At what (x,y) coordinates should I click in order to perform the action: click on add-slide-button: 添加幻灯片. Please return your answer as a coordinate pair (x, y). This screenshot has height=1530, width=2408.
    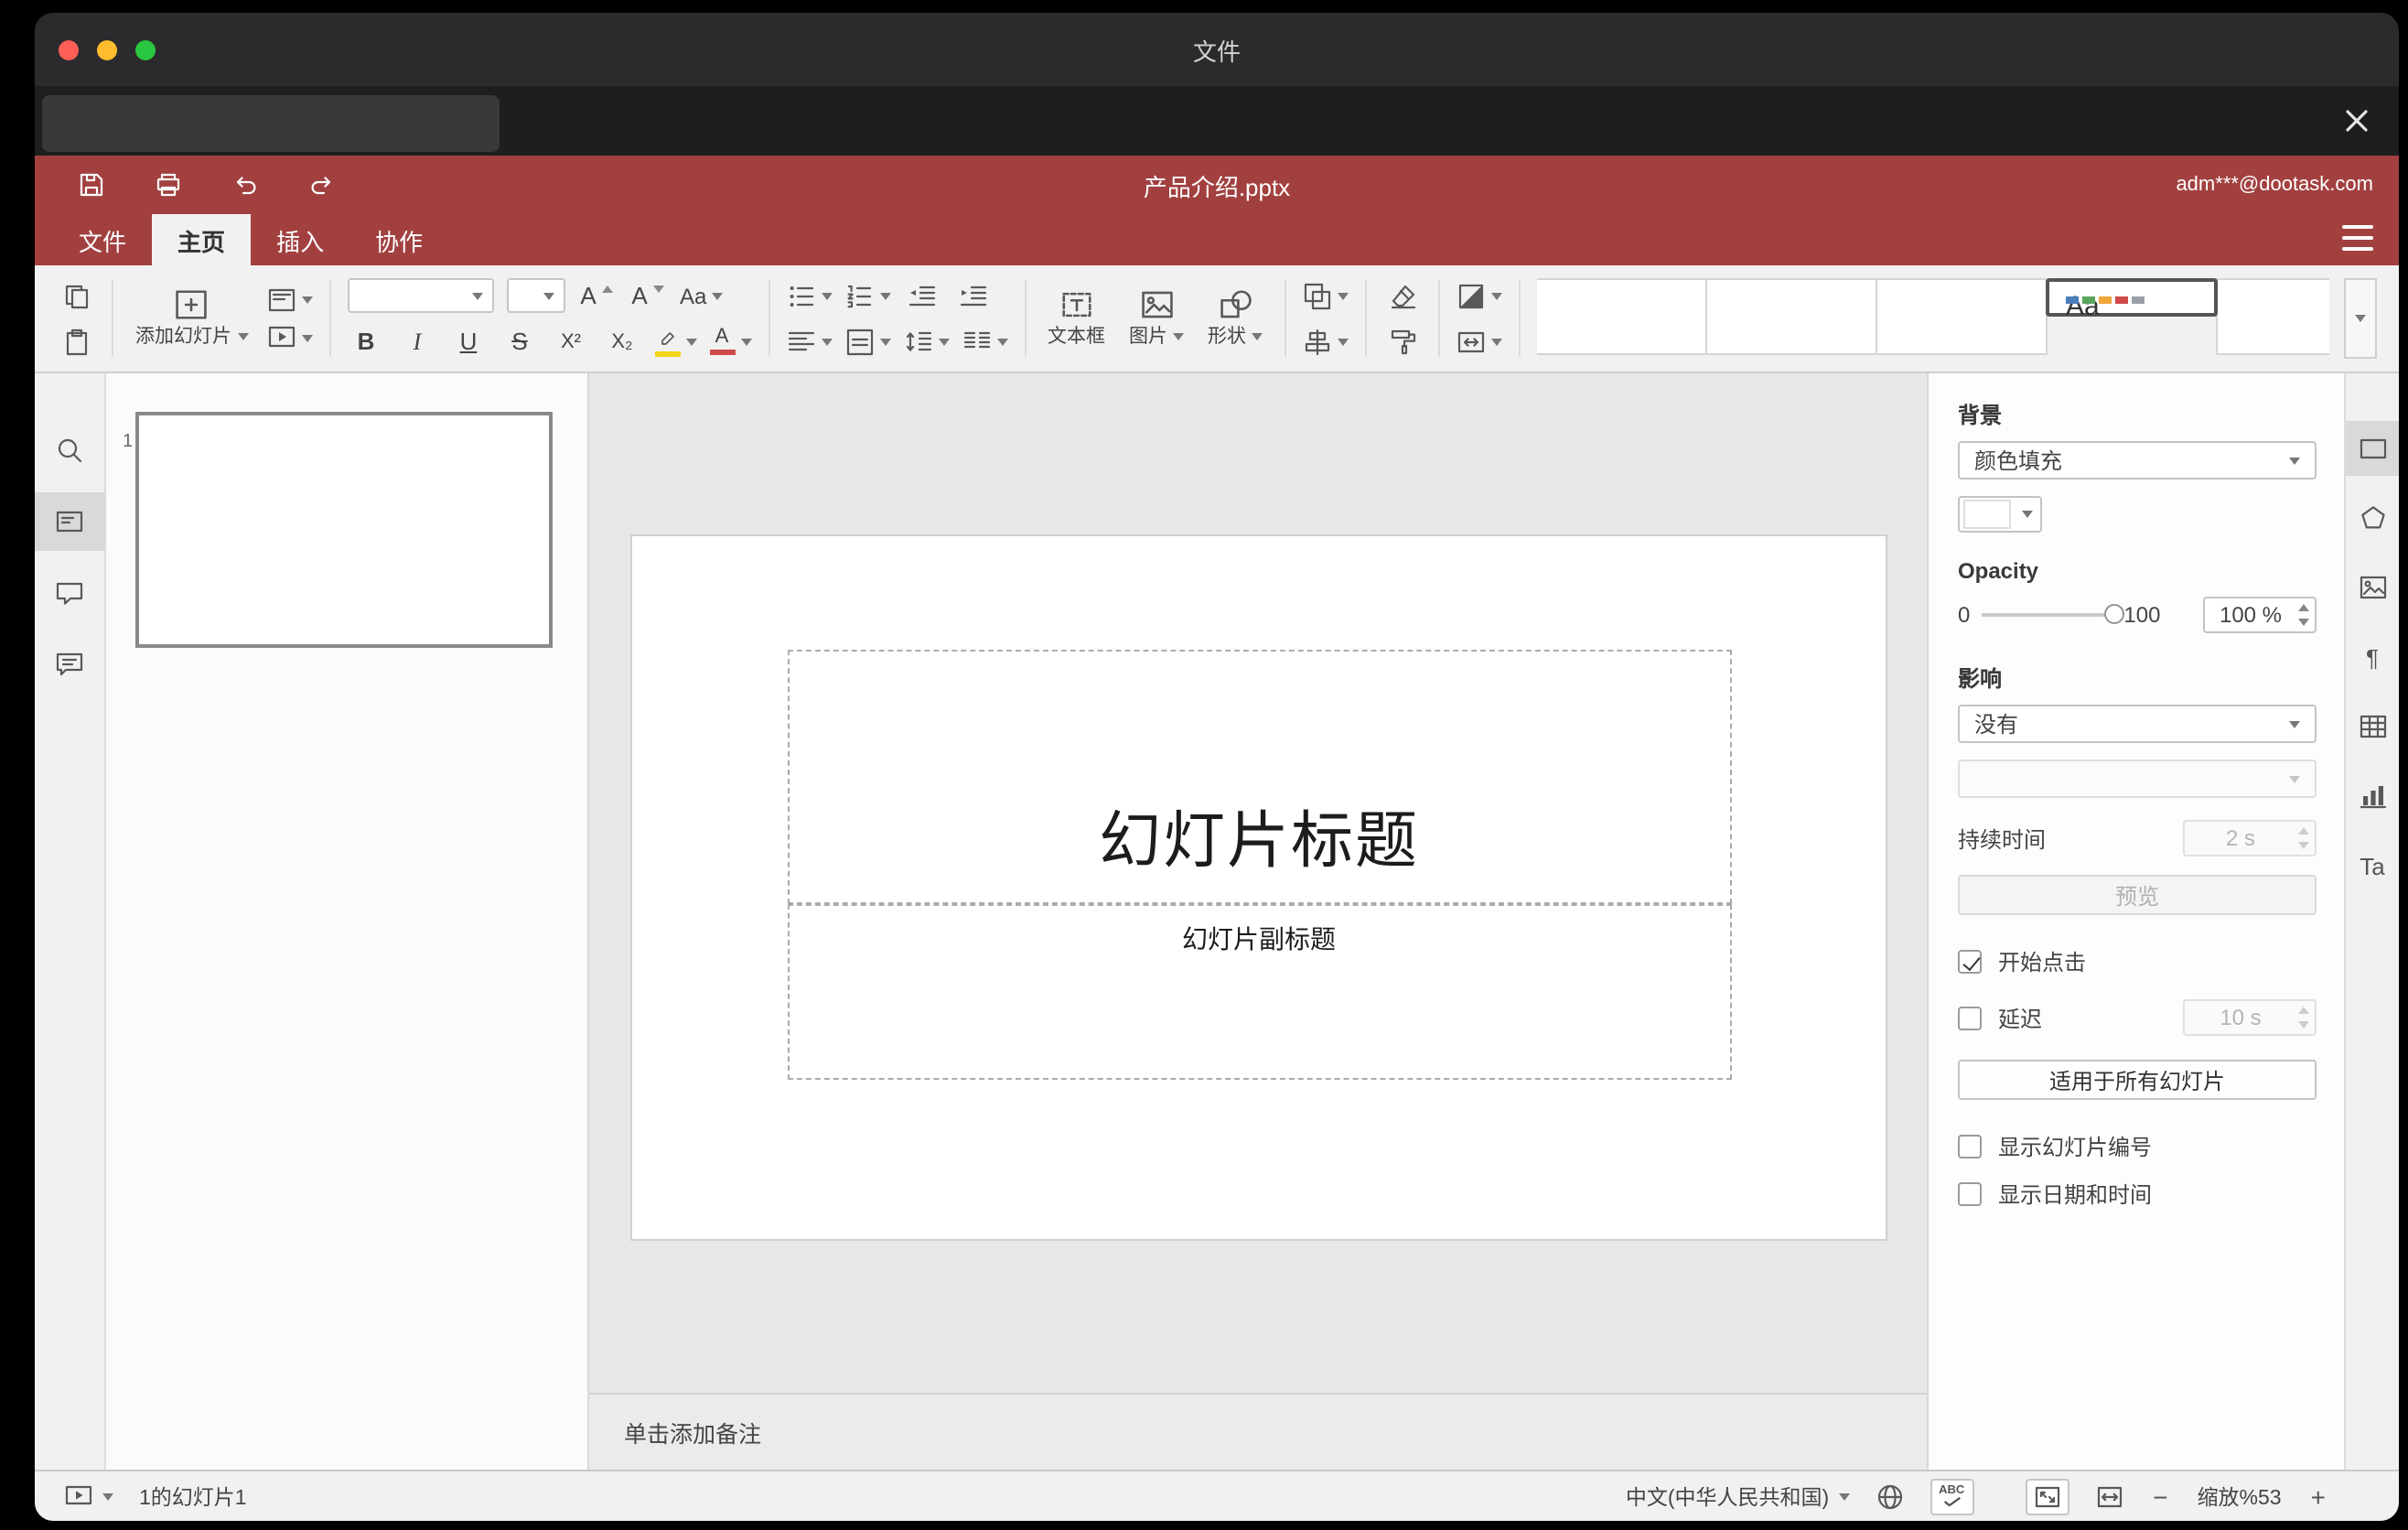
    Looking at the image, I should click on (191, 318).